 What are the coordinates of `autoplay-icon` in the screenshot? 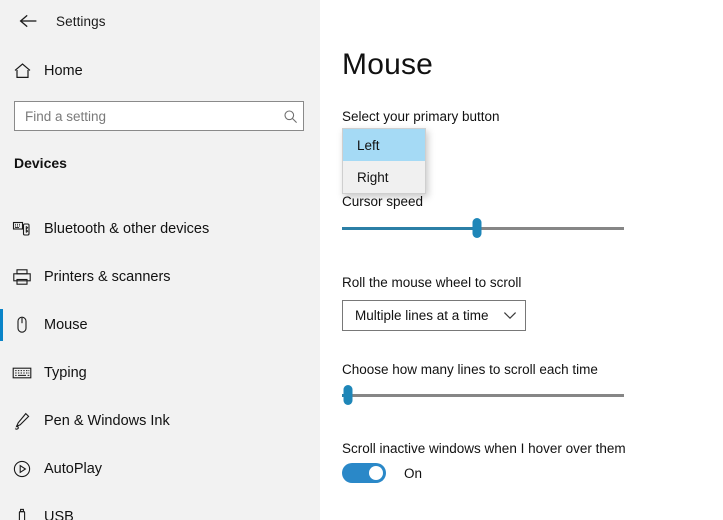 It's located at (22, 469).